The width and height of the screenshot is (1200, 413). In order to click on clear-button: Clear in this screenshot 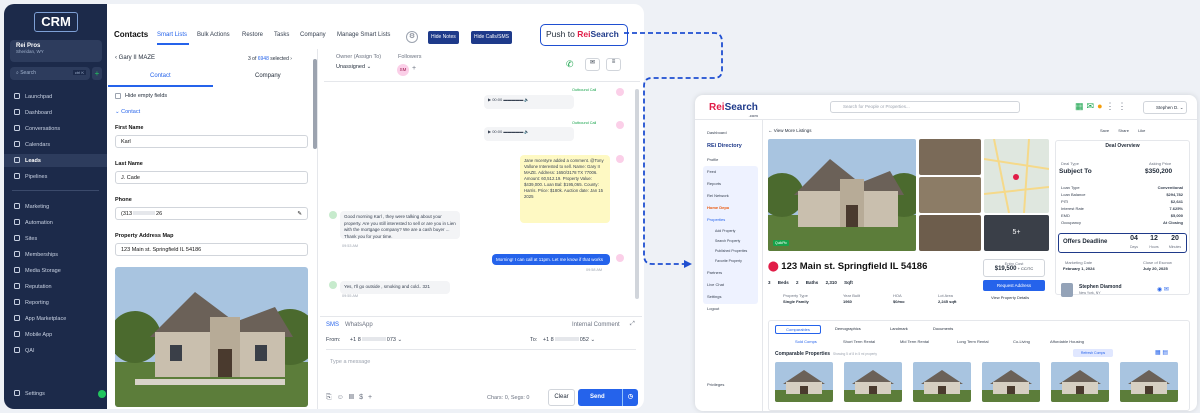, I will do `click(561, 397)`.